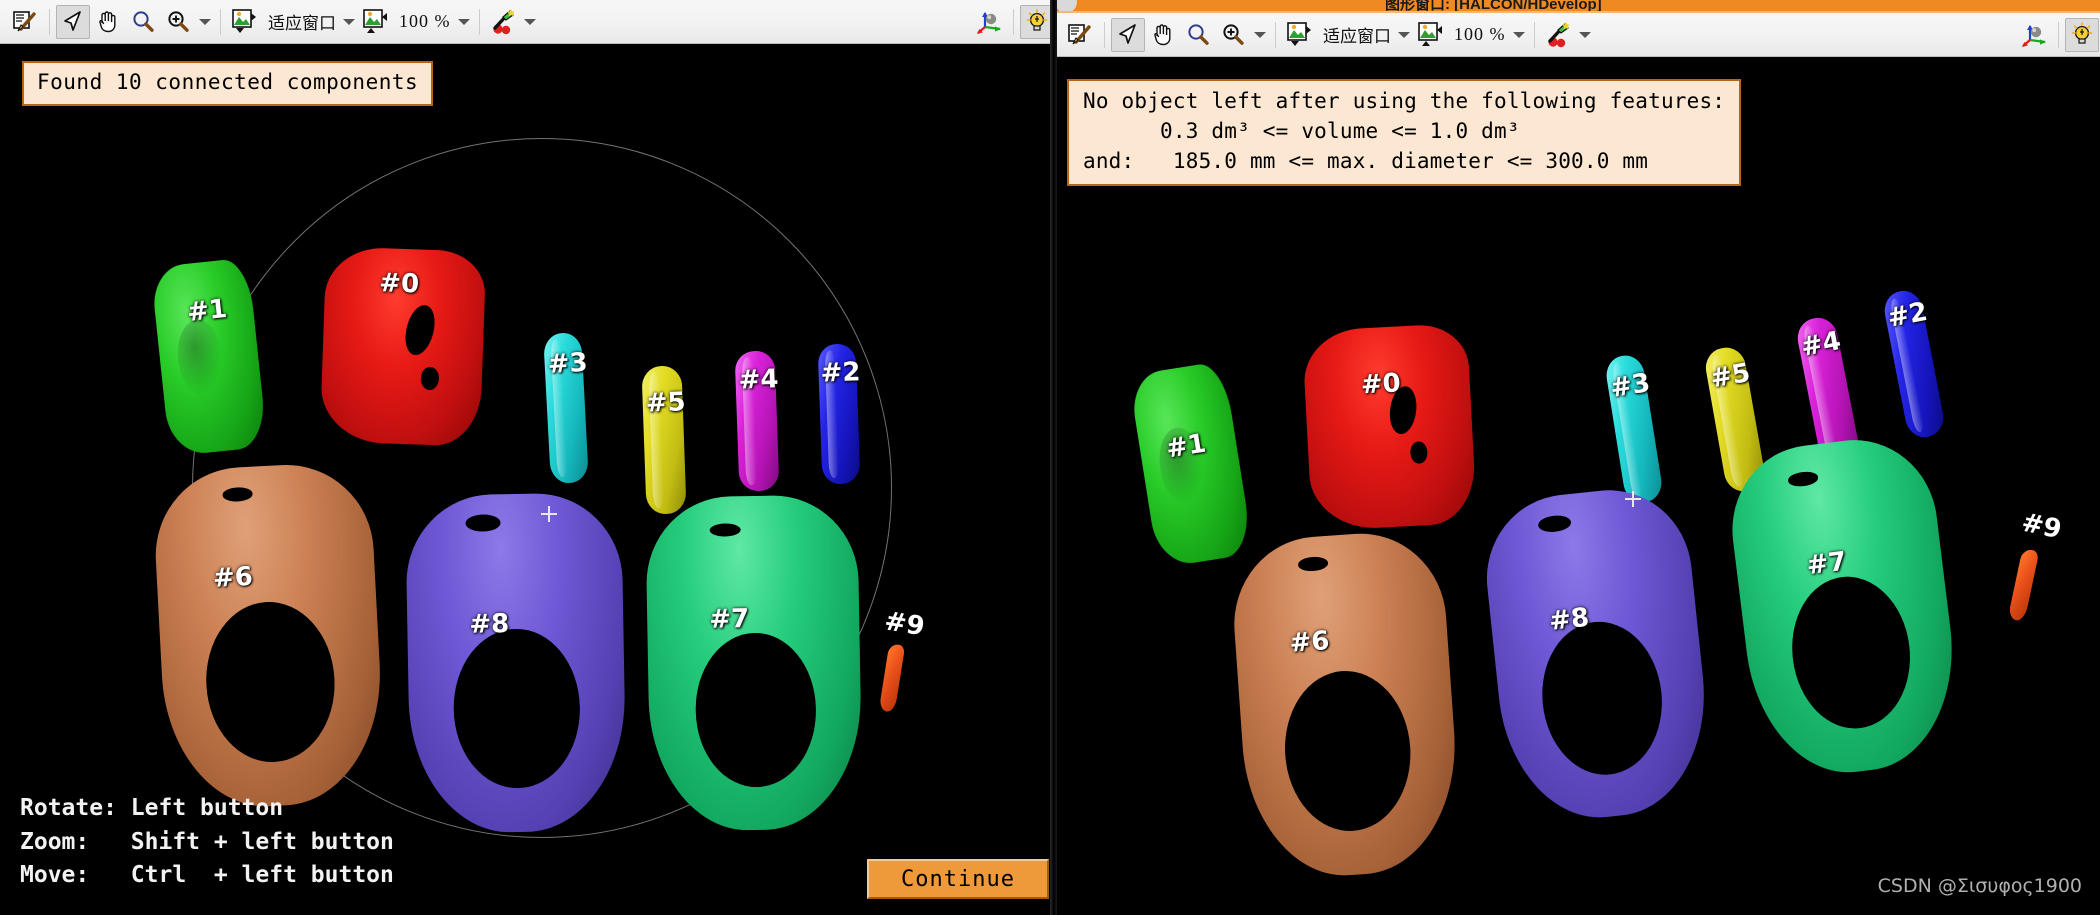 The height and width of the screenshot is (915, 2100). I want to click on object-8-hole, so click(516, 709).